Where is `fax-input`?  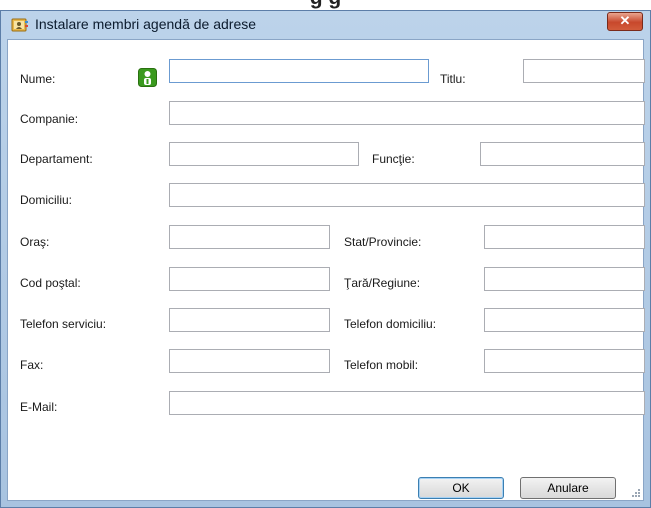 fax-input is located at coordinates (249, 361).